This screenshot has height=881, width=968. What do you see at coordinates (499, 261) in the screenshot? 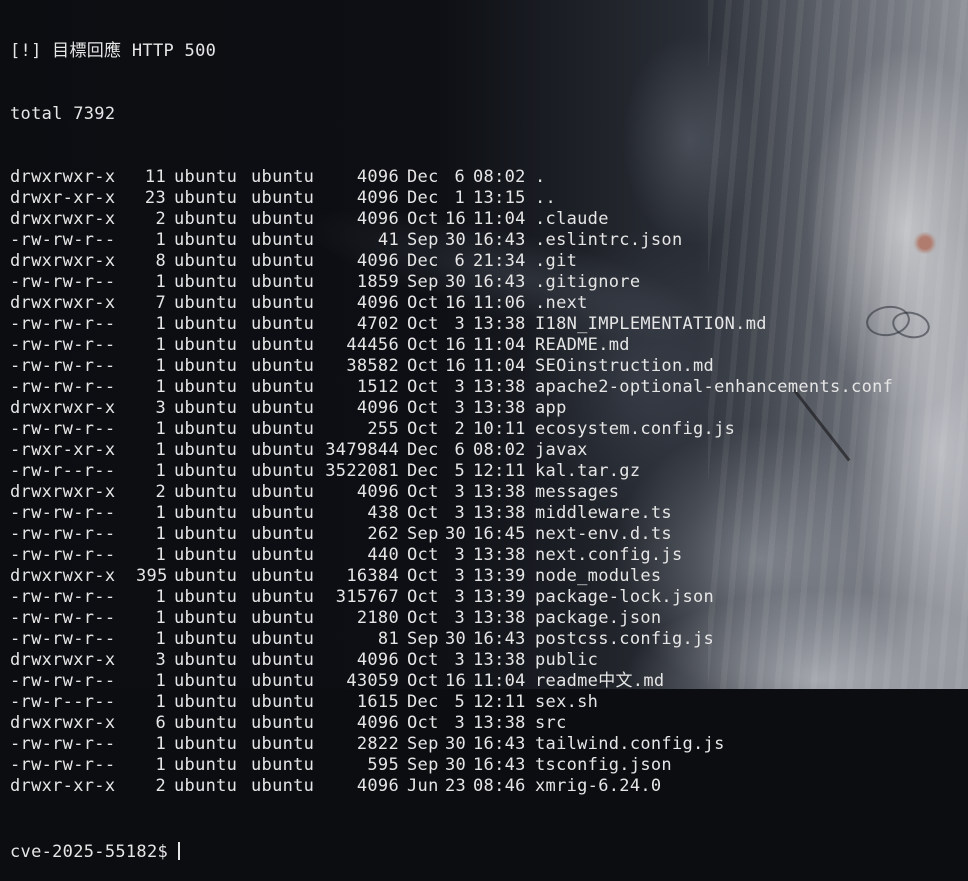
I see `entry-time: 21:34` at bounding box center [499, 261].